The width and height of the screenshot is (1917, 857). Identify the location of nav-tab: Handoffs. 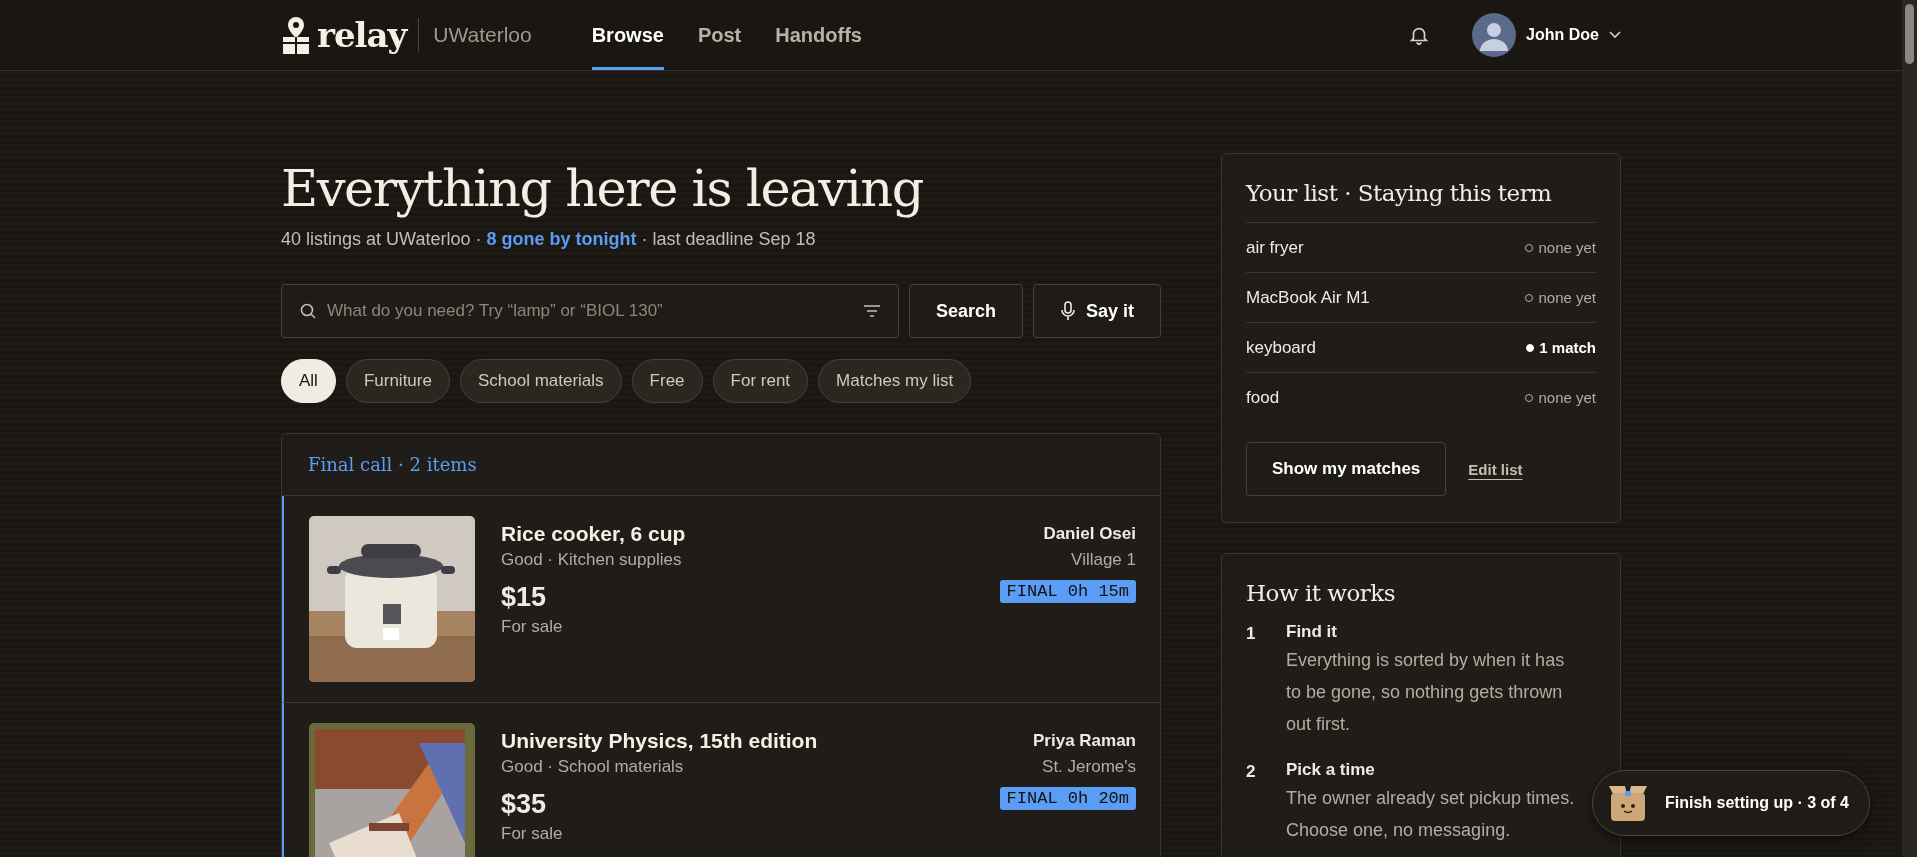
(818, 35).